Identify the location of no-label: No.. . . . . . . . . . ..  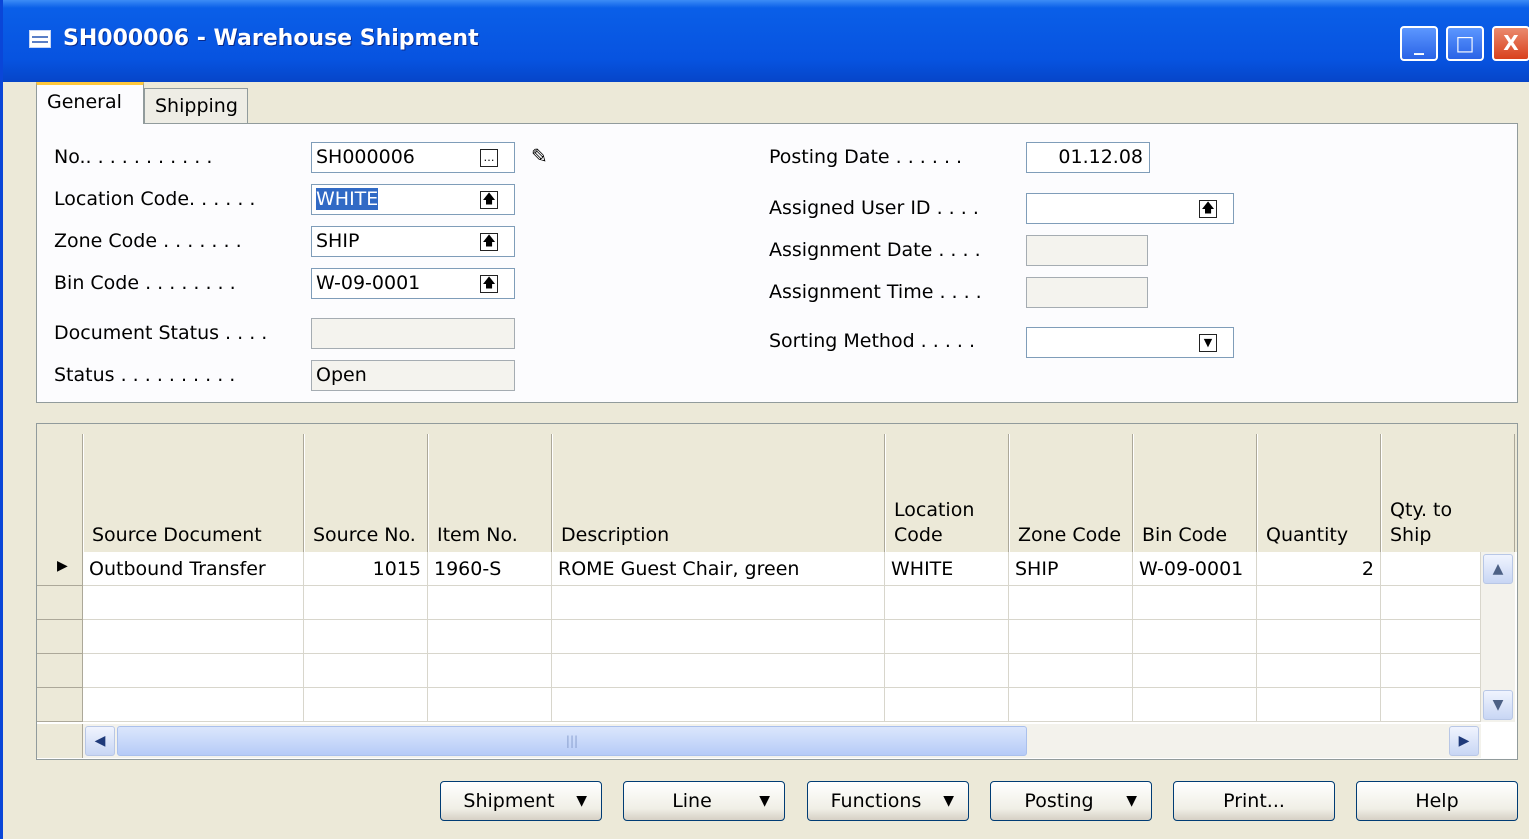
(133, 157).